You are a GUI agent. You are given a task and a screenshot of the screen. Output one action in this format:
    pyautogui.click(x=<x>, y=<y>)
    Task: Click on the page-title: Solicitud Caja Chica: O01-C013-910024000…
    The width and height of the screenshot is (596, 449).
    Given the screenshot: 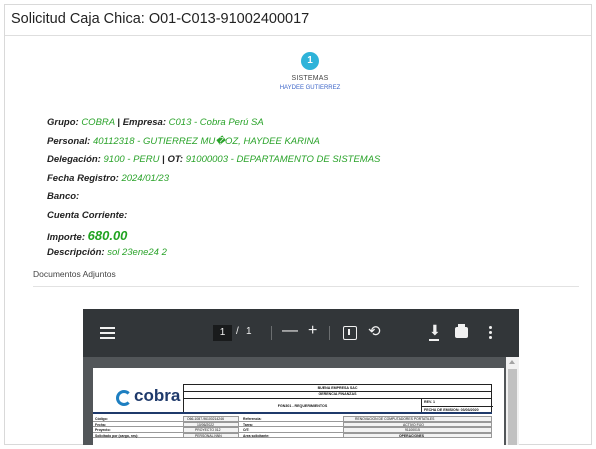 What is the action you would take?
    pyautogui.click(x=298, y=20)
    